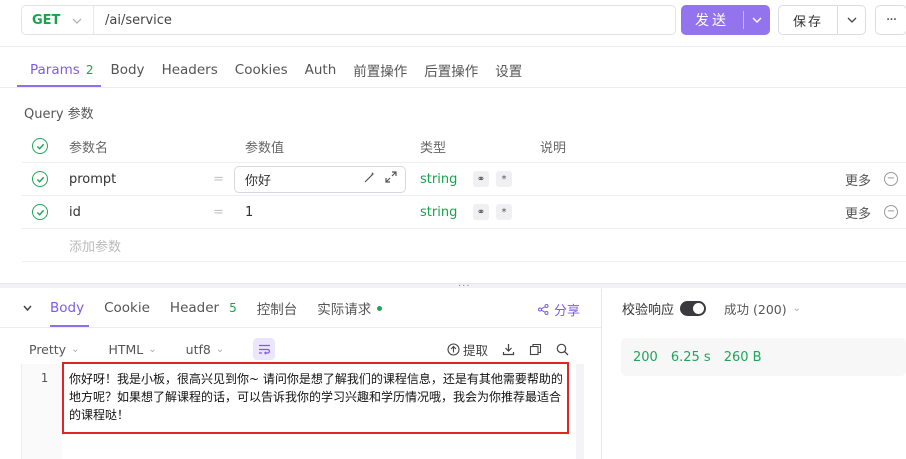 The width and height of the screenshot is (906, 459). I want to click on pretty-label: Pretty, so click(48, 349).